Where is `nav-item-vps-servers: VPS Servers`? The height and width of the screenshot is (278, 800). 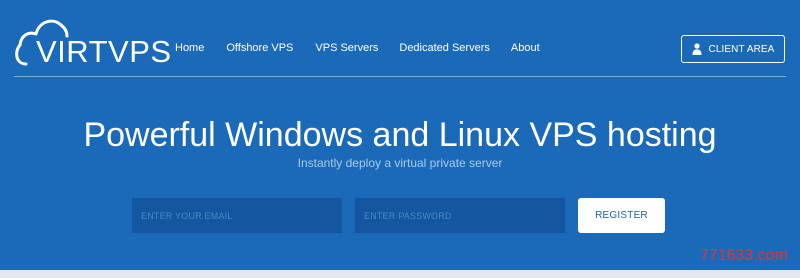
nav-item-vps-servers: VPS Servers is located at coordinates (346, 48).